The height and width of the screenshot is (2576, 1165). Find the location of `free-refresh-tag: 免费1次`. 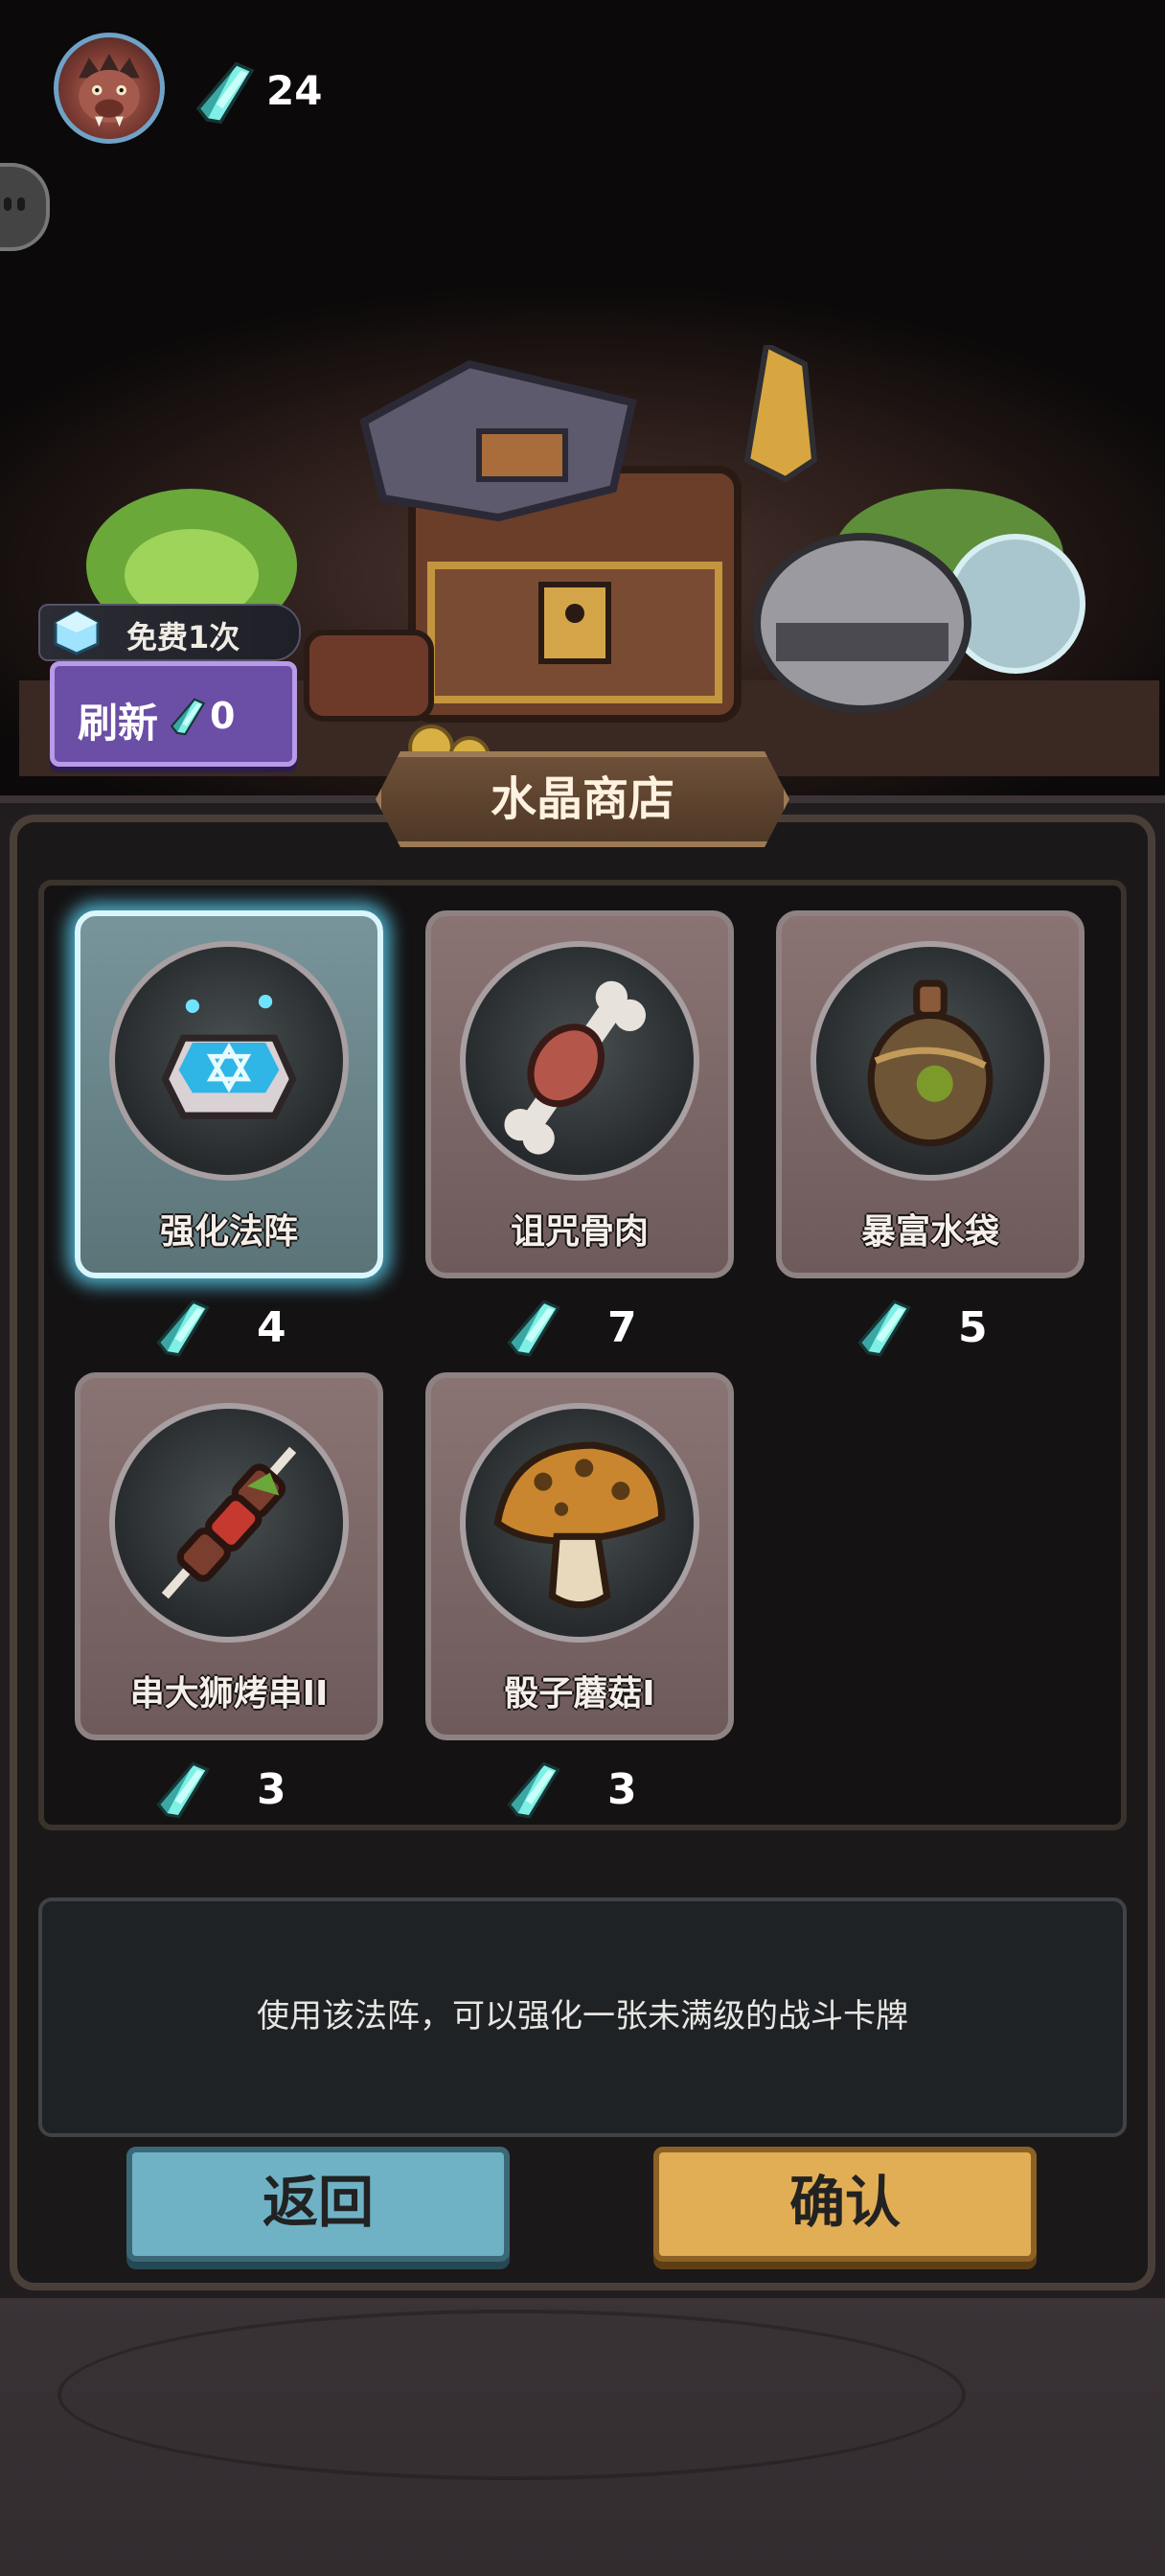

free-refresh-tag: 免费1次 is located at coordinates (169, 632).